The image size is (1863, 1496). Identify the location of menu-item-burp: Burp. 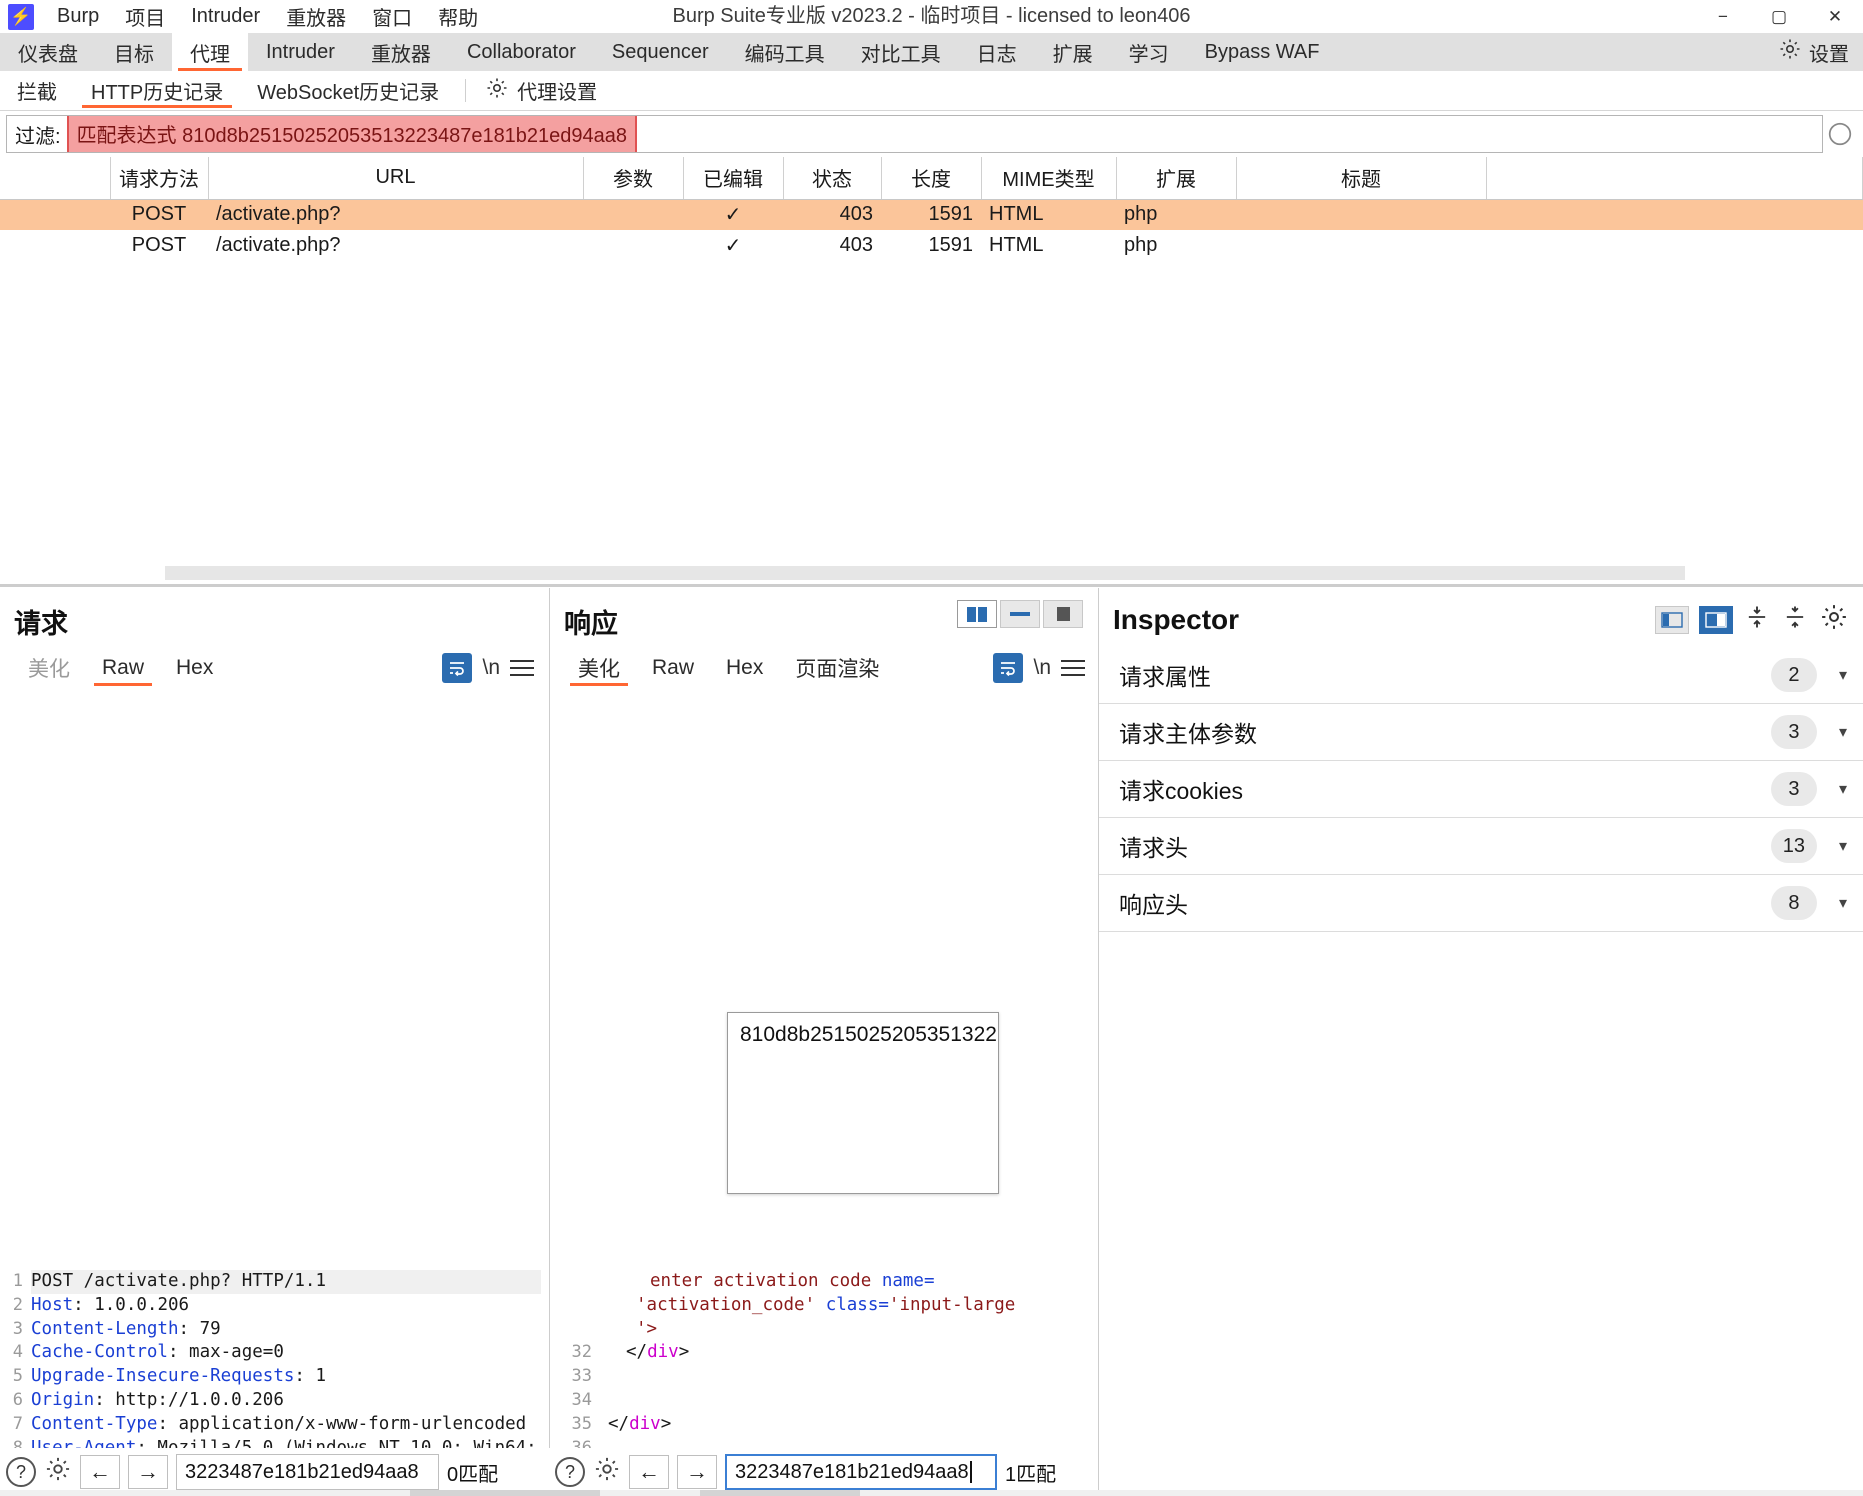
(78, 16).